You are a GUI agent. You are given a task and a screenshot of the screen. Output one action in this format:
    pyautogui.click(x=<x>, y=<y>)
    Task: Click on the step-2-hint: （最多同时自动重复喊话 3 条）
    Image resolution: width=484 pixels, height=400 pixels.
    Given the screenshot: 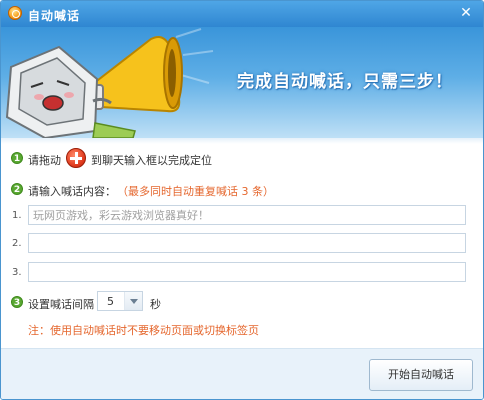 What is the action you would take?
    pyautogui.click(x=195, y=191)
    